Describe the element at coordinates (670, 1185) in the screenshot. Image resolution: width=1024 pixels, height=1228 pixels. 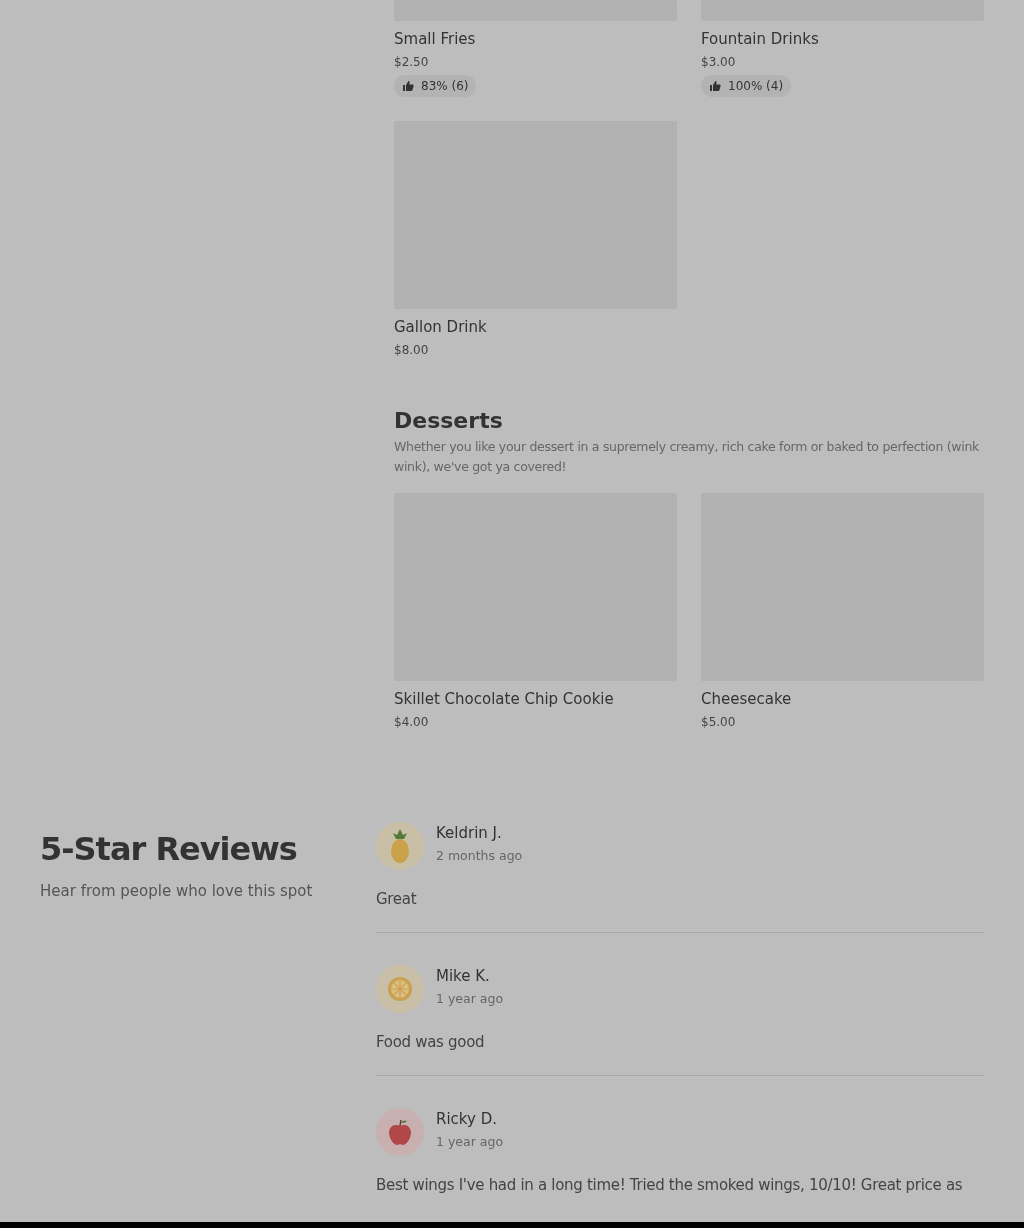
I see `review-text: Best wings I've had in a long time! Tried the smoked wings, 10/10! Great price as` at that location.